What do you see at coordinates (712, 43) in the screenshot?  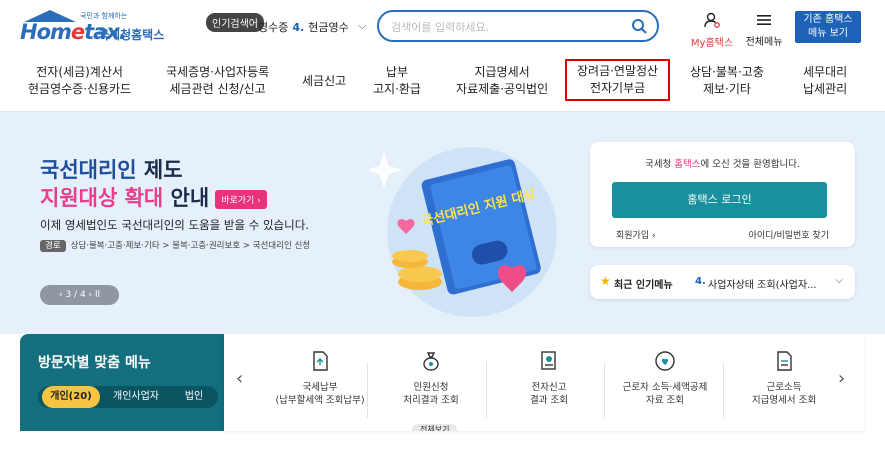 I see `my-hometax-label: My홈택스` at bounding box center [712, 43].